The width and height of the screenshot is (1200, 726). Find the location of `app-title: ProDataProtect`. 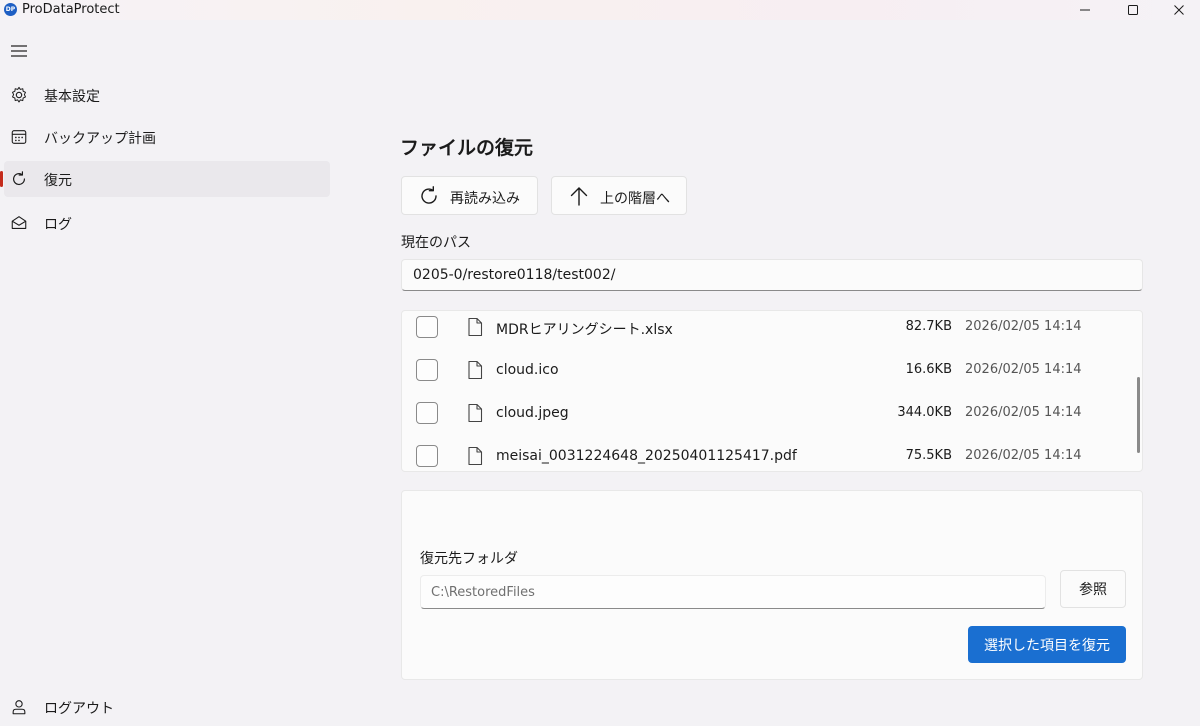

app-title: ProDataProtect is located at coordinates (71, 9).